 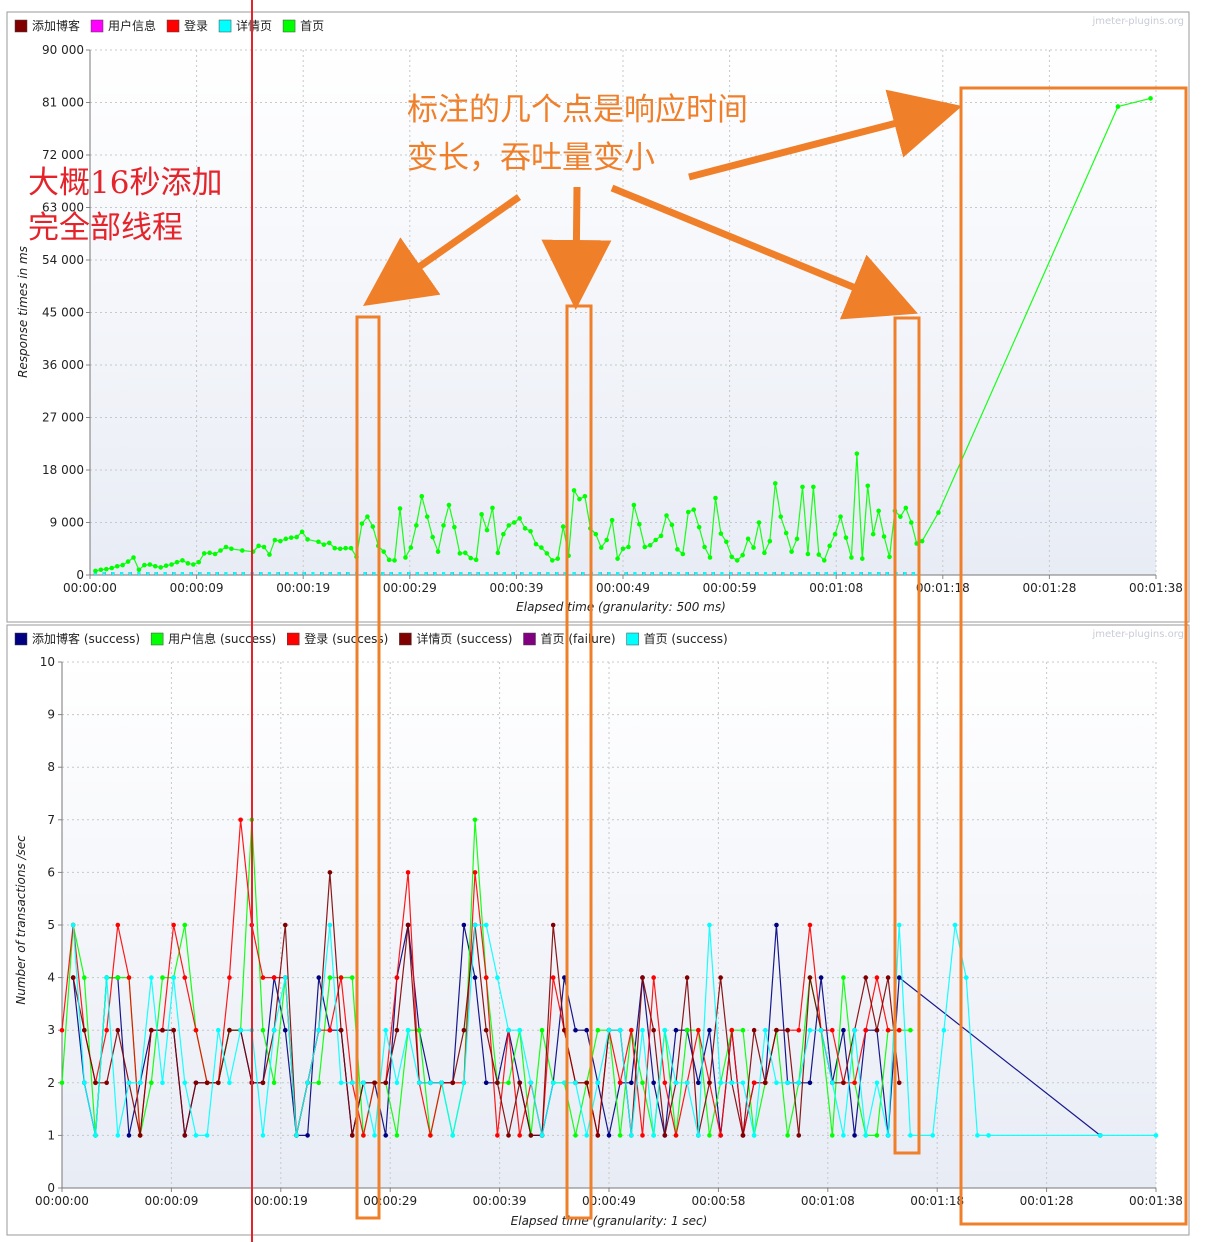 What do you see at coordinates (578, 639) in the screenshot?
I see `legend-entry-label: 首页 (failure)` at bounding box center [578, 639].